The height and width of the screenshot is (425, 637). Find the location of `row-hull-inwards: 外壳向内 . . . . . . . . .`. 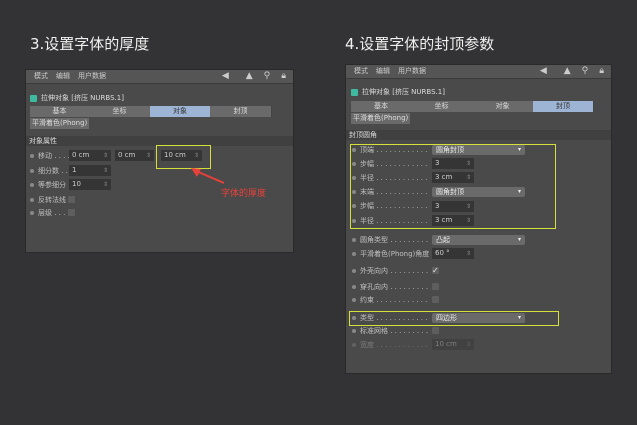

row-hull-inwards: 外壳向内 . . . . . . . . . is located at coordinates (390, 271).